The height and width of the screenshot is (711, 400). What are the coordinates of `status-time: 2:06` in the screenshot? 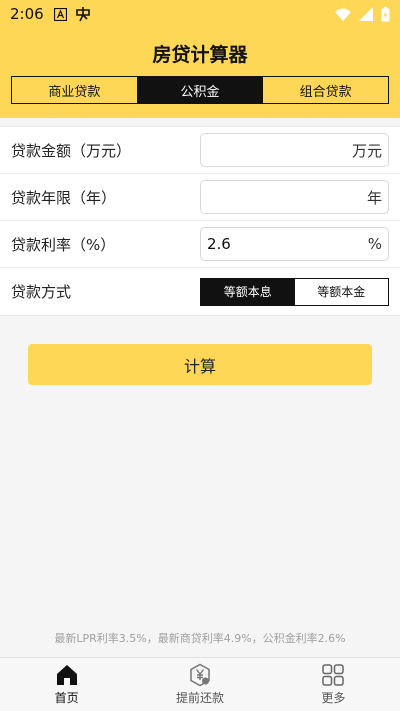 It's located at (27, 14).